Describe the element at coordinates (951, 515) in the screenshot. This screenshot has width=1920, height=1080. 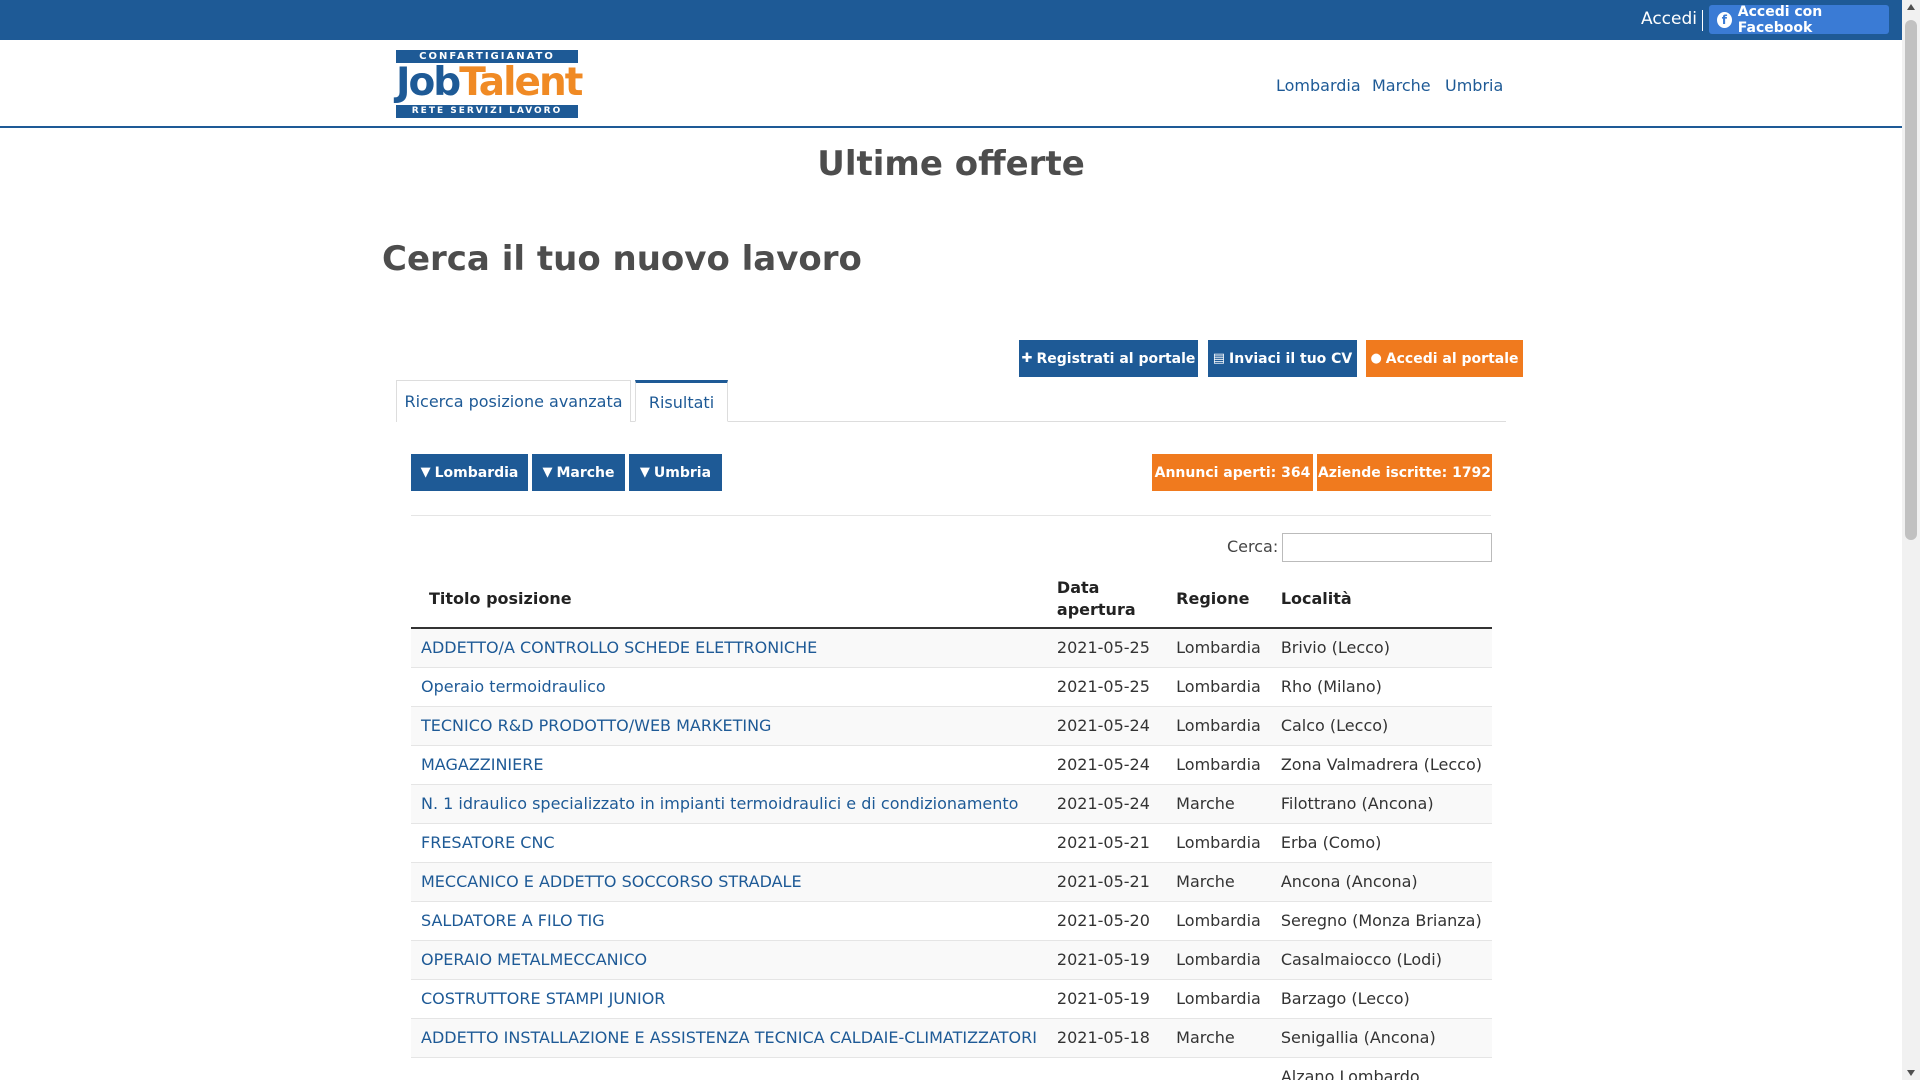
I see `section-divider` at that location.